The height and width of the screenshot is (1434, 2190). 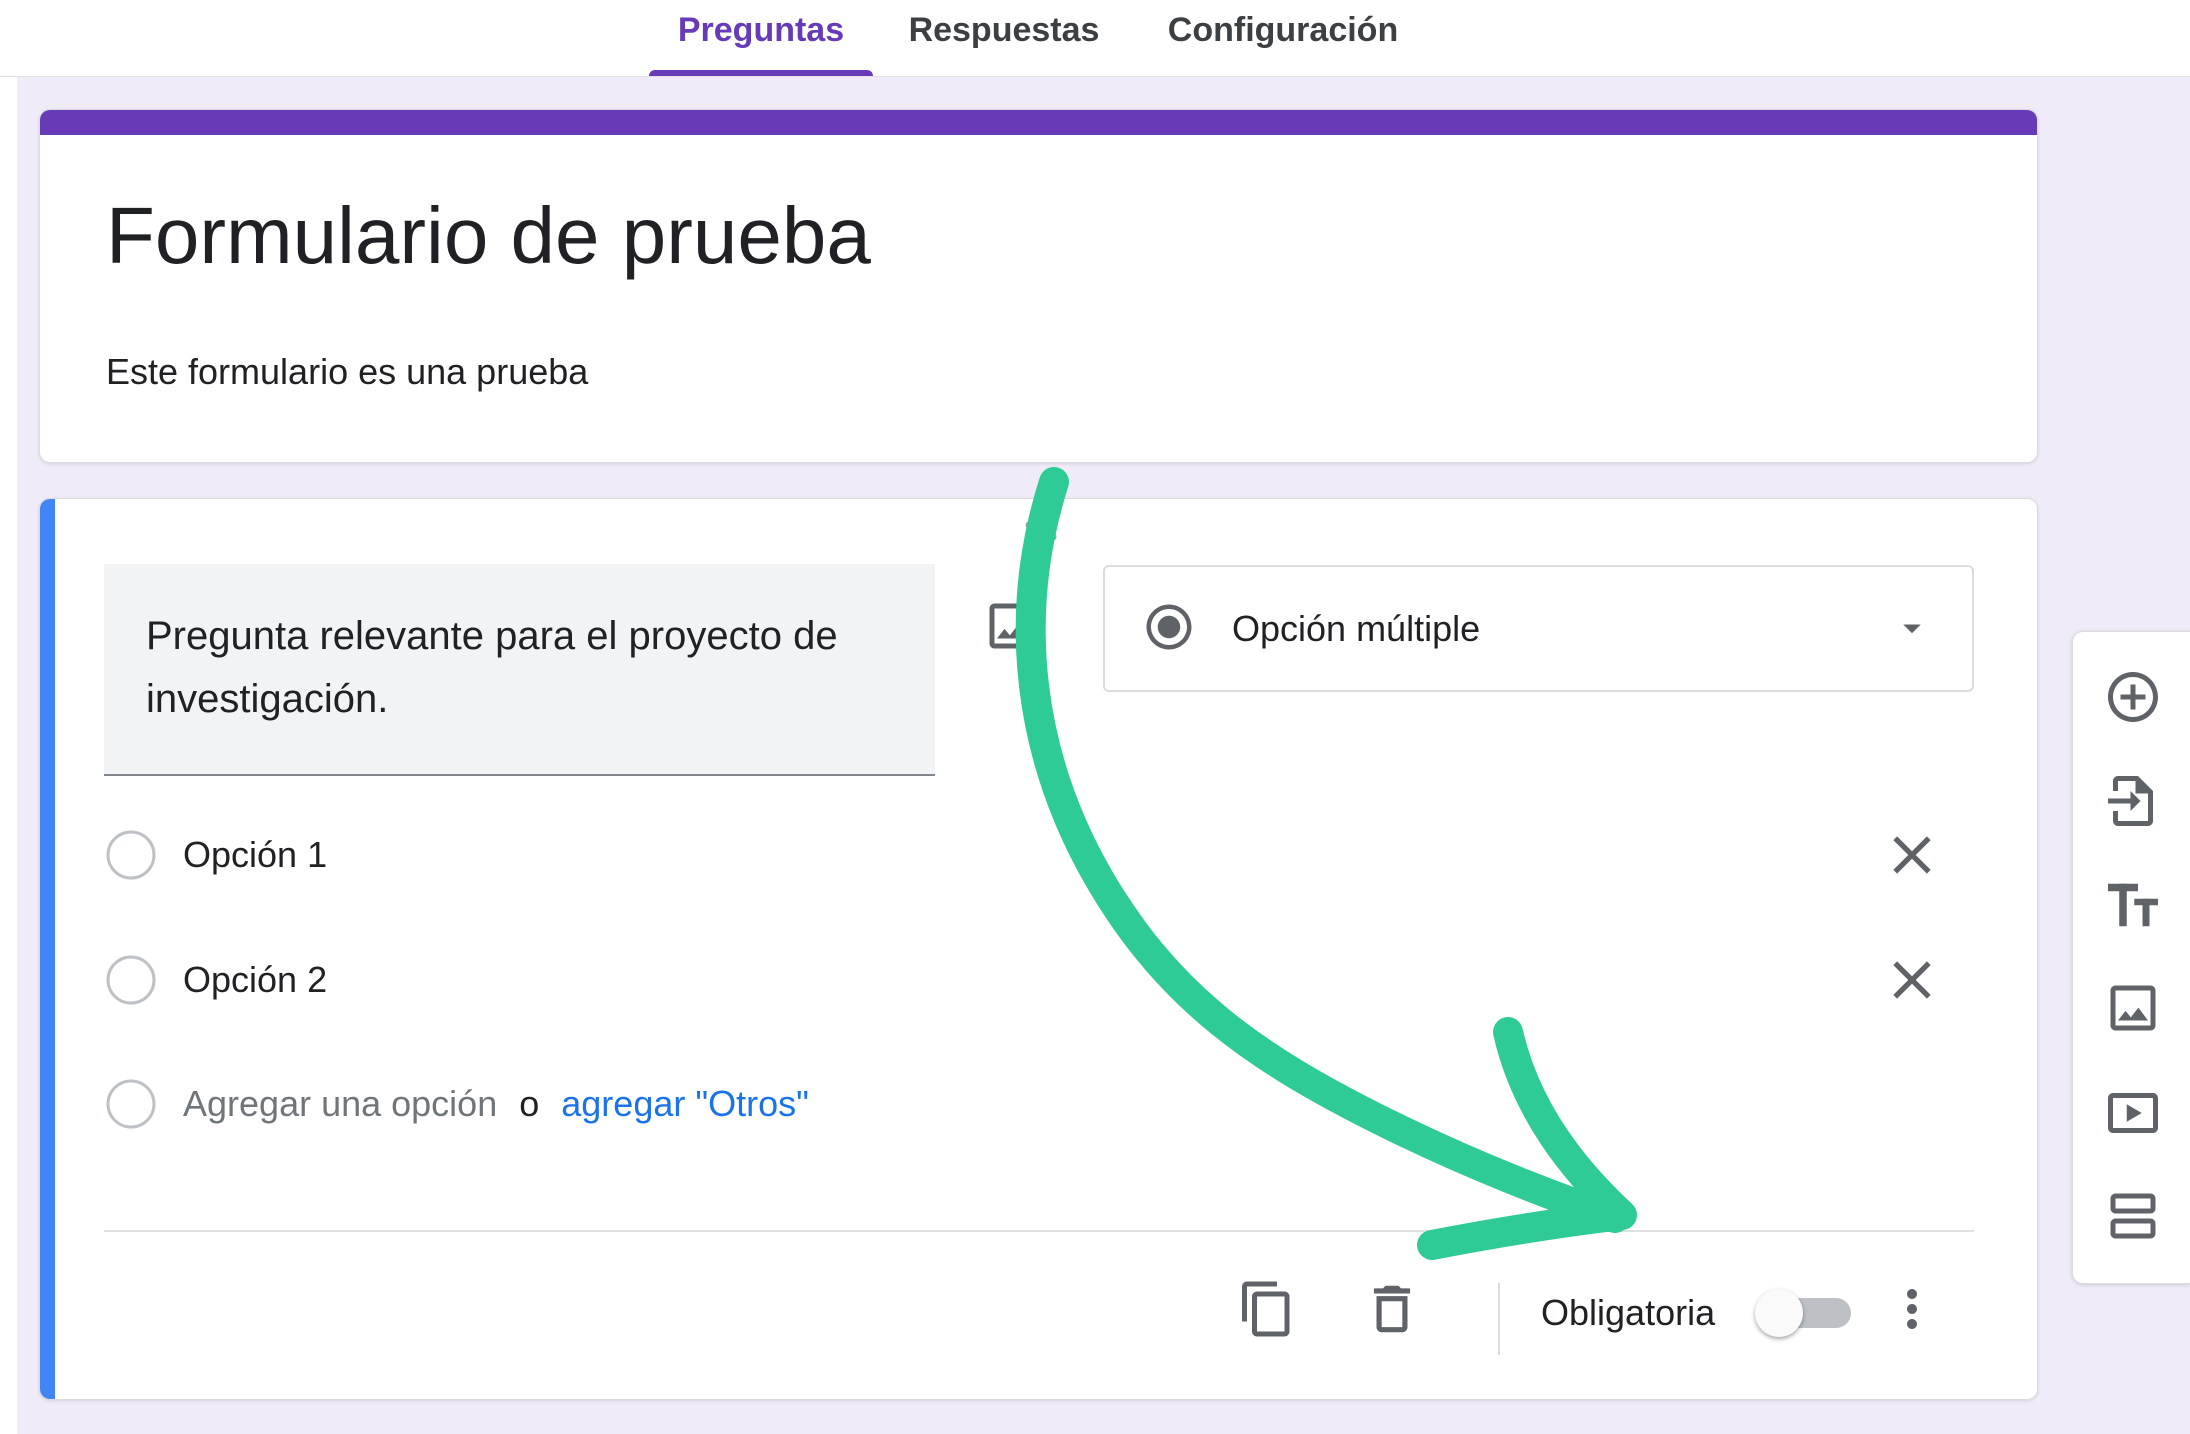 I want to click on video-icon, so click(x=2133, y=1113).